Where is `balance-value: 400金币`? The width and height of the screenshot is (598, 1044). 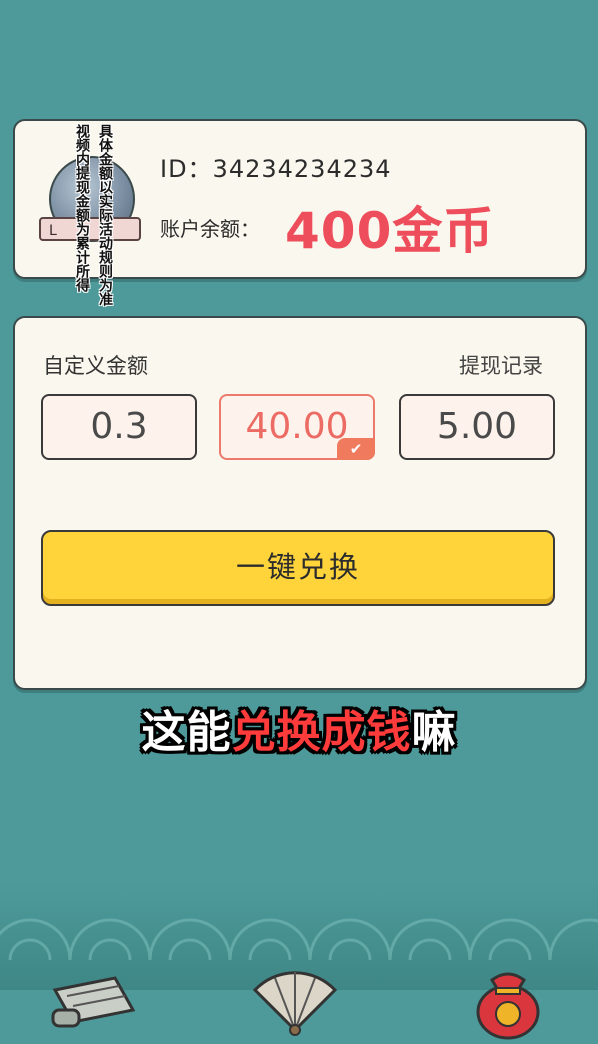
balance-value: 400金币 is located at coordinates (390, 231).